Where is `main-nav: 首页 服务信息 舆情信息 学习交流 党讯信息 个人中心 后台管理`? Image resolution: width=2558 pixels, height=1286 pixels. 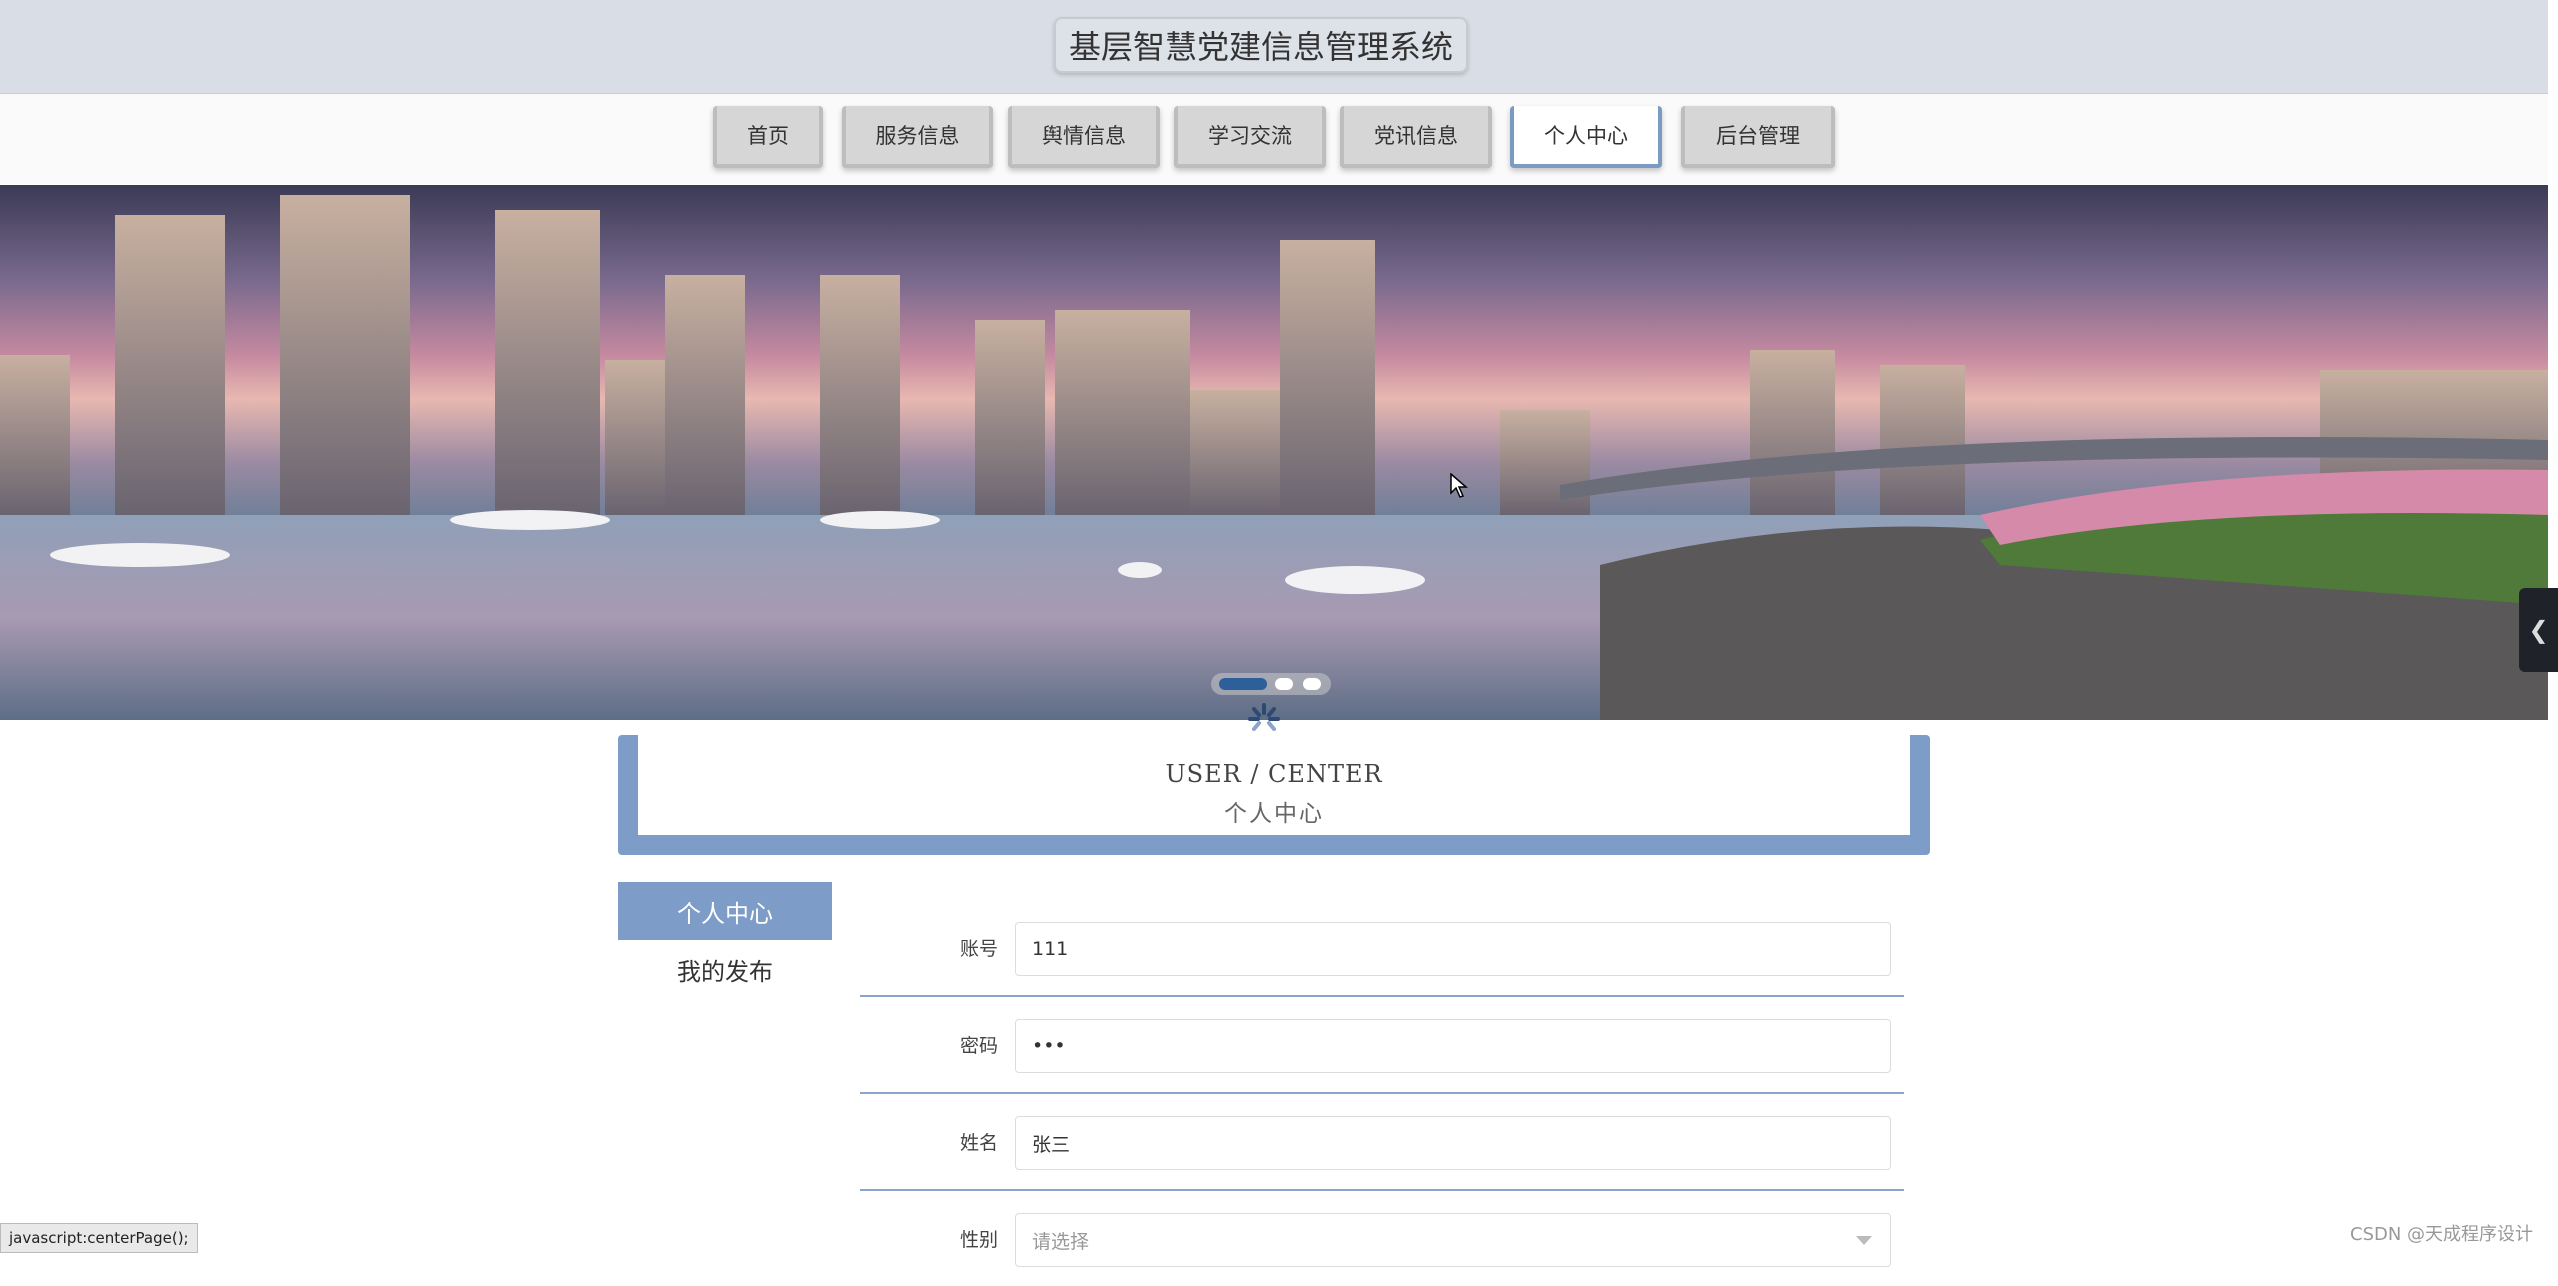
main-nav: 首页 服务信息 舆情信息 学习交流 党讯信息 个人中心 后台管理 is located at coordinates (1274, 139).